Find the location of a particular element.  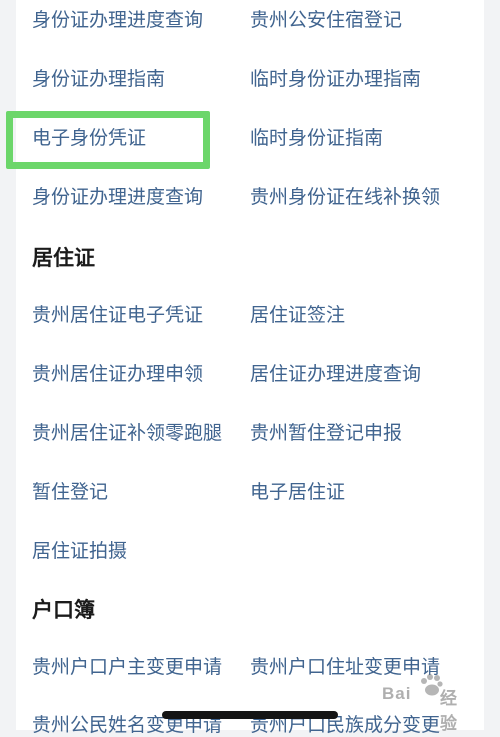

link-temp-id-guide-short: 临时身份证指南 is located at coordinates (316, 138).